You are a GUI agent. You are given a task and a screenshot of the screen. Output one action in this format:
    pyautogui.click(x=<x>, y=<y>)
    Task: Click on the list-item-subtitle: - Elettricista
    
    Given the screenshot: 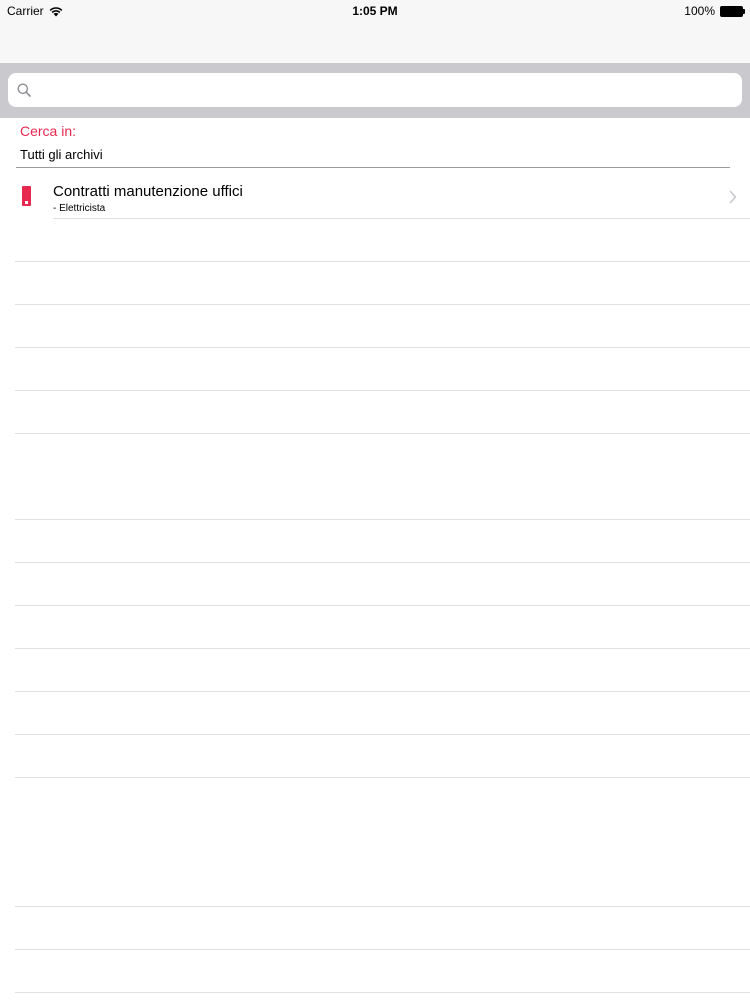 What is the action you would take?
    pyautogui.click(x=79, y=208)
    